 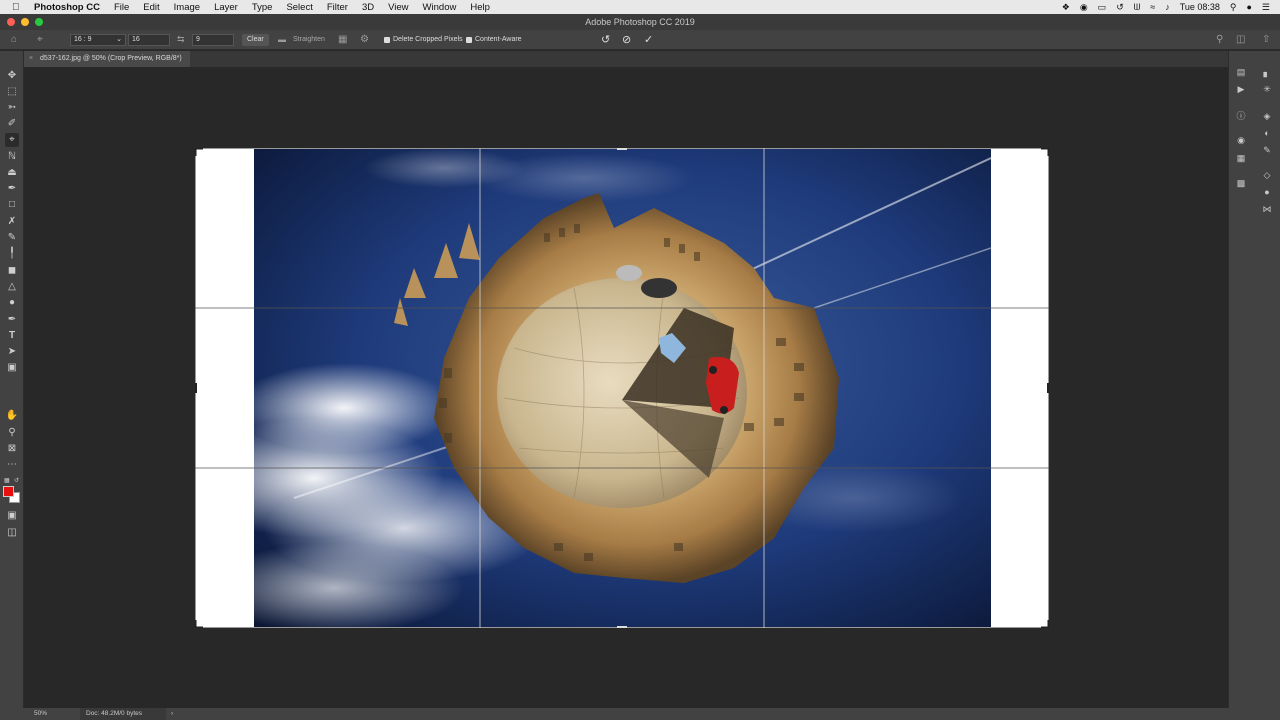 I want to click on type-tool-icon: ✒, so click(x=12, y=320).